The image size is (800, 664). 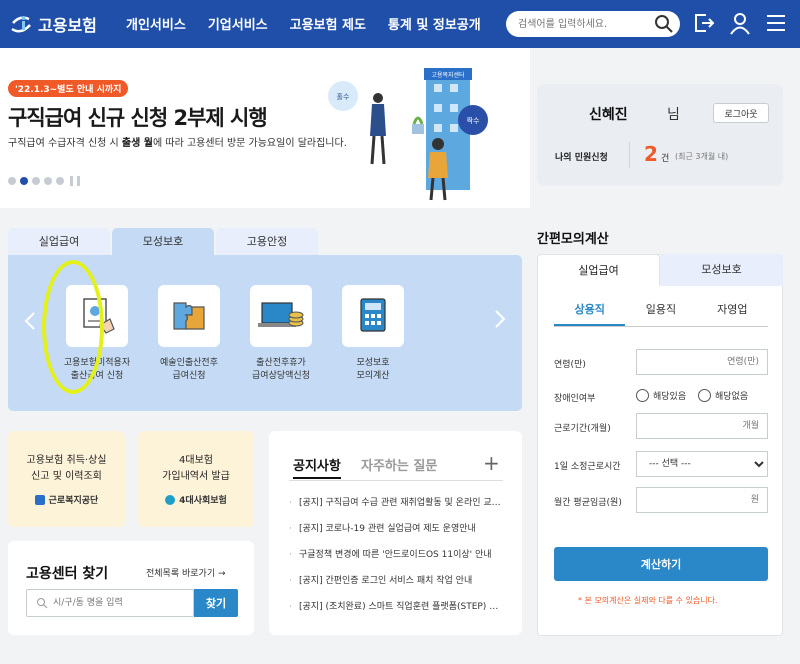 I want to click on service-label: 예술인출산전후 급여신청, so click(x=189, y=369).